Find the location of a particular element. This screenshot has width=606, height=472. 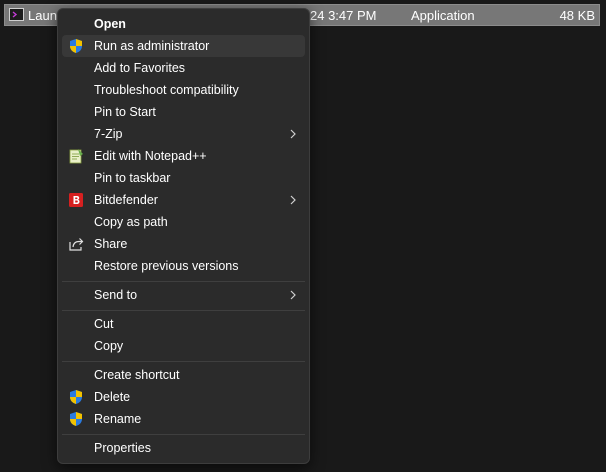

menu-item-troubleshoot-compatibility: Troubleshoot compatibility is located at coordinates (183, 90).